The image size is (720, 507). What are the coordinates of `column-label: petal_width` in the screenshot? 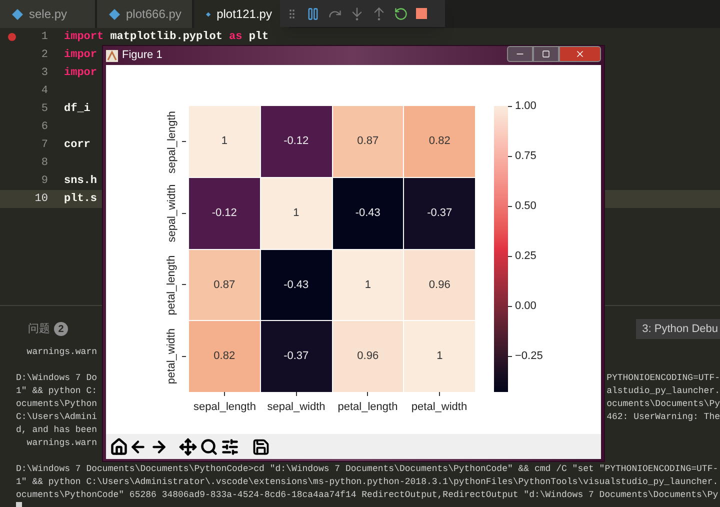 It's located at (439, 407).